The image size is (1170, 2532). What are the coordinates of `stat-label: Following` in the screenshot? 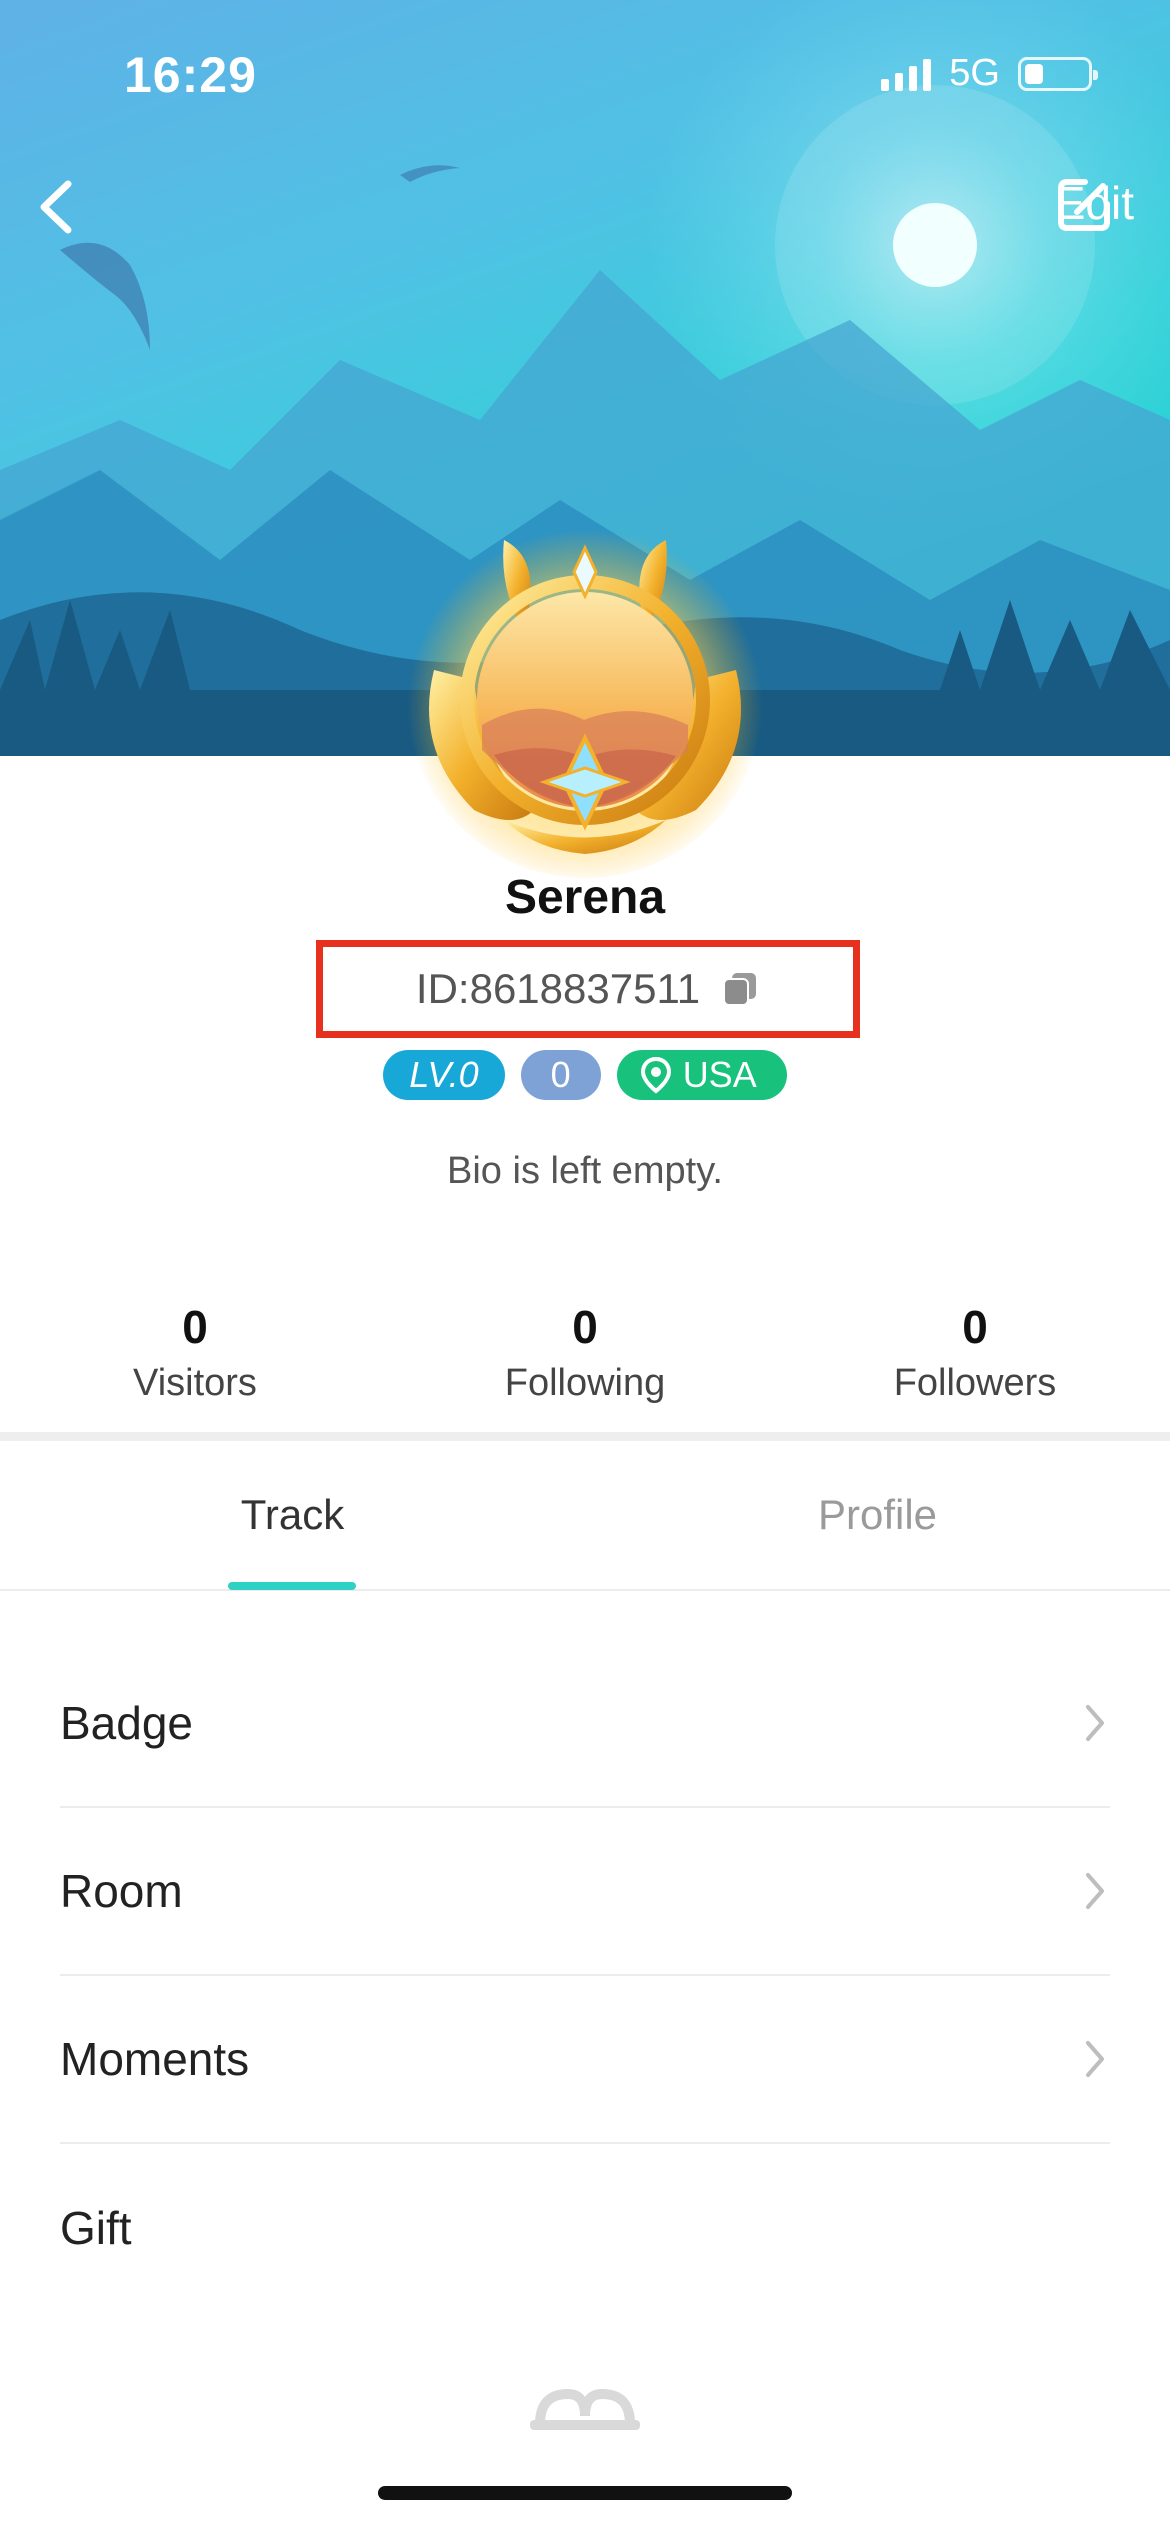 It's located at (585, 1383).